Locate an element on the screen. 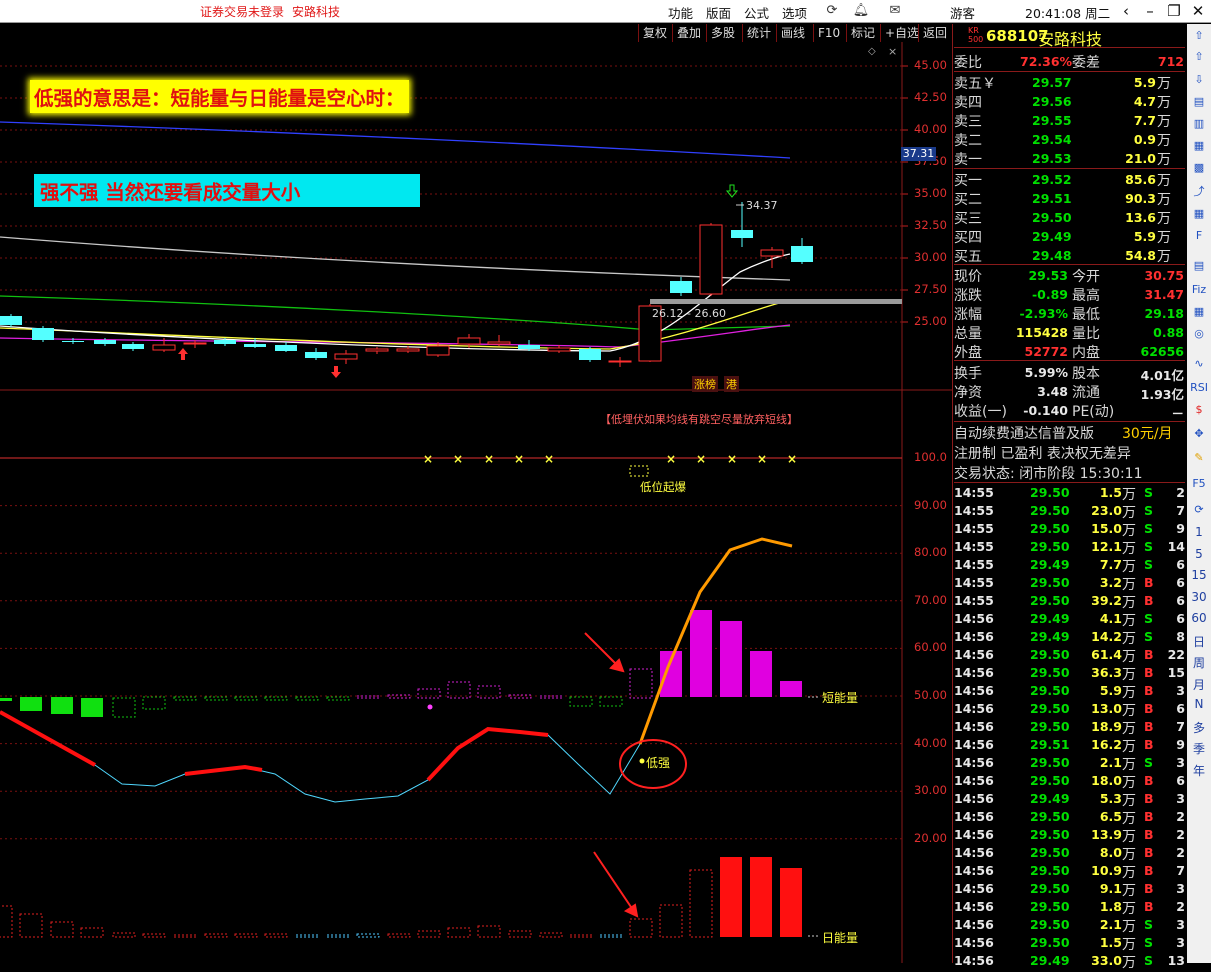 This screenshot has height=972, width=1211. chart-toolbar-5: F10 is located at coordinates (828, 33).